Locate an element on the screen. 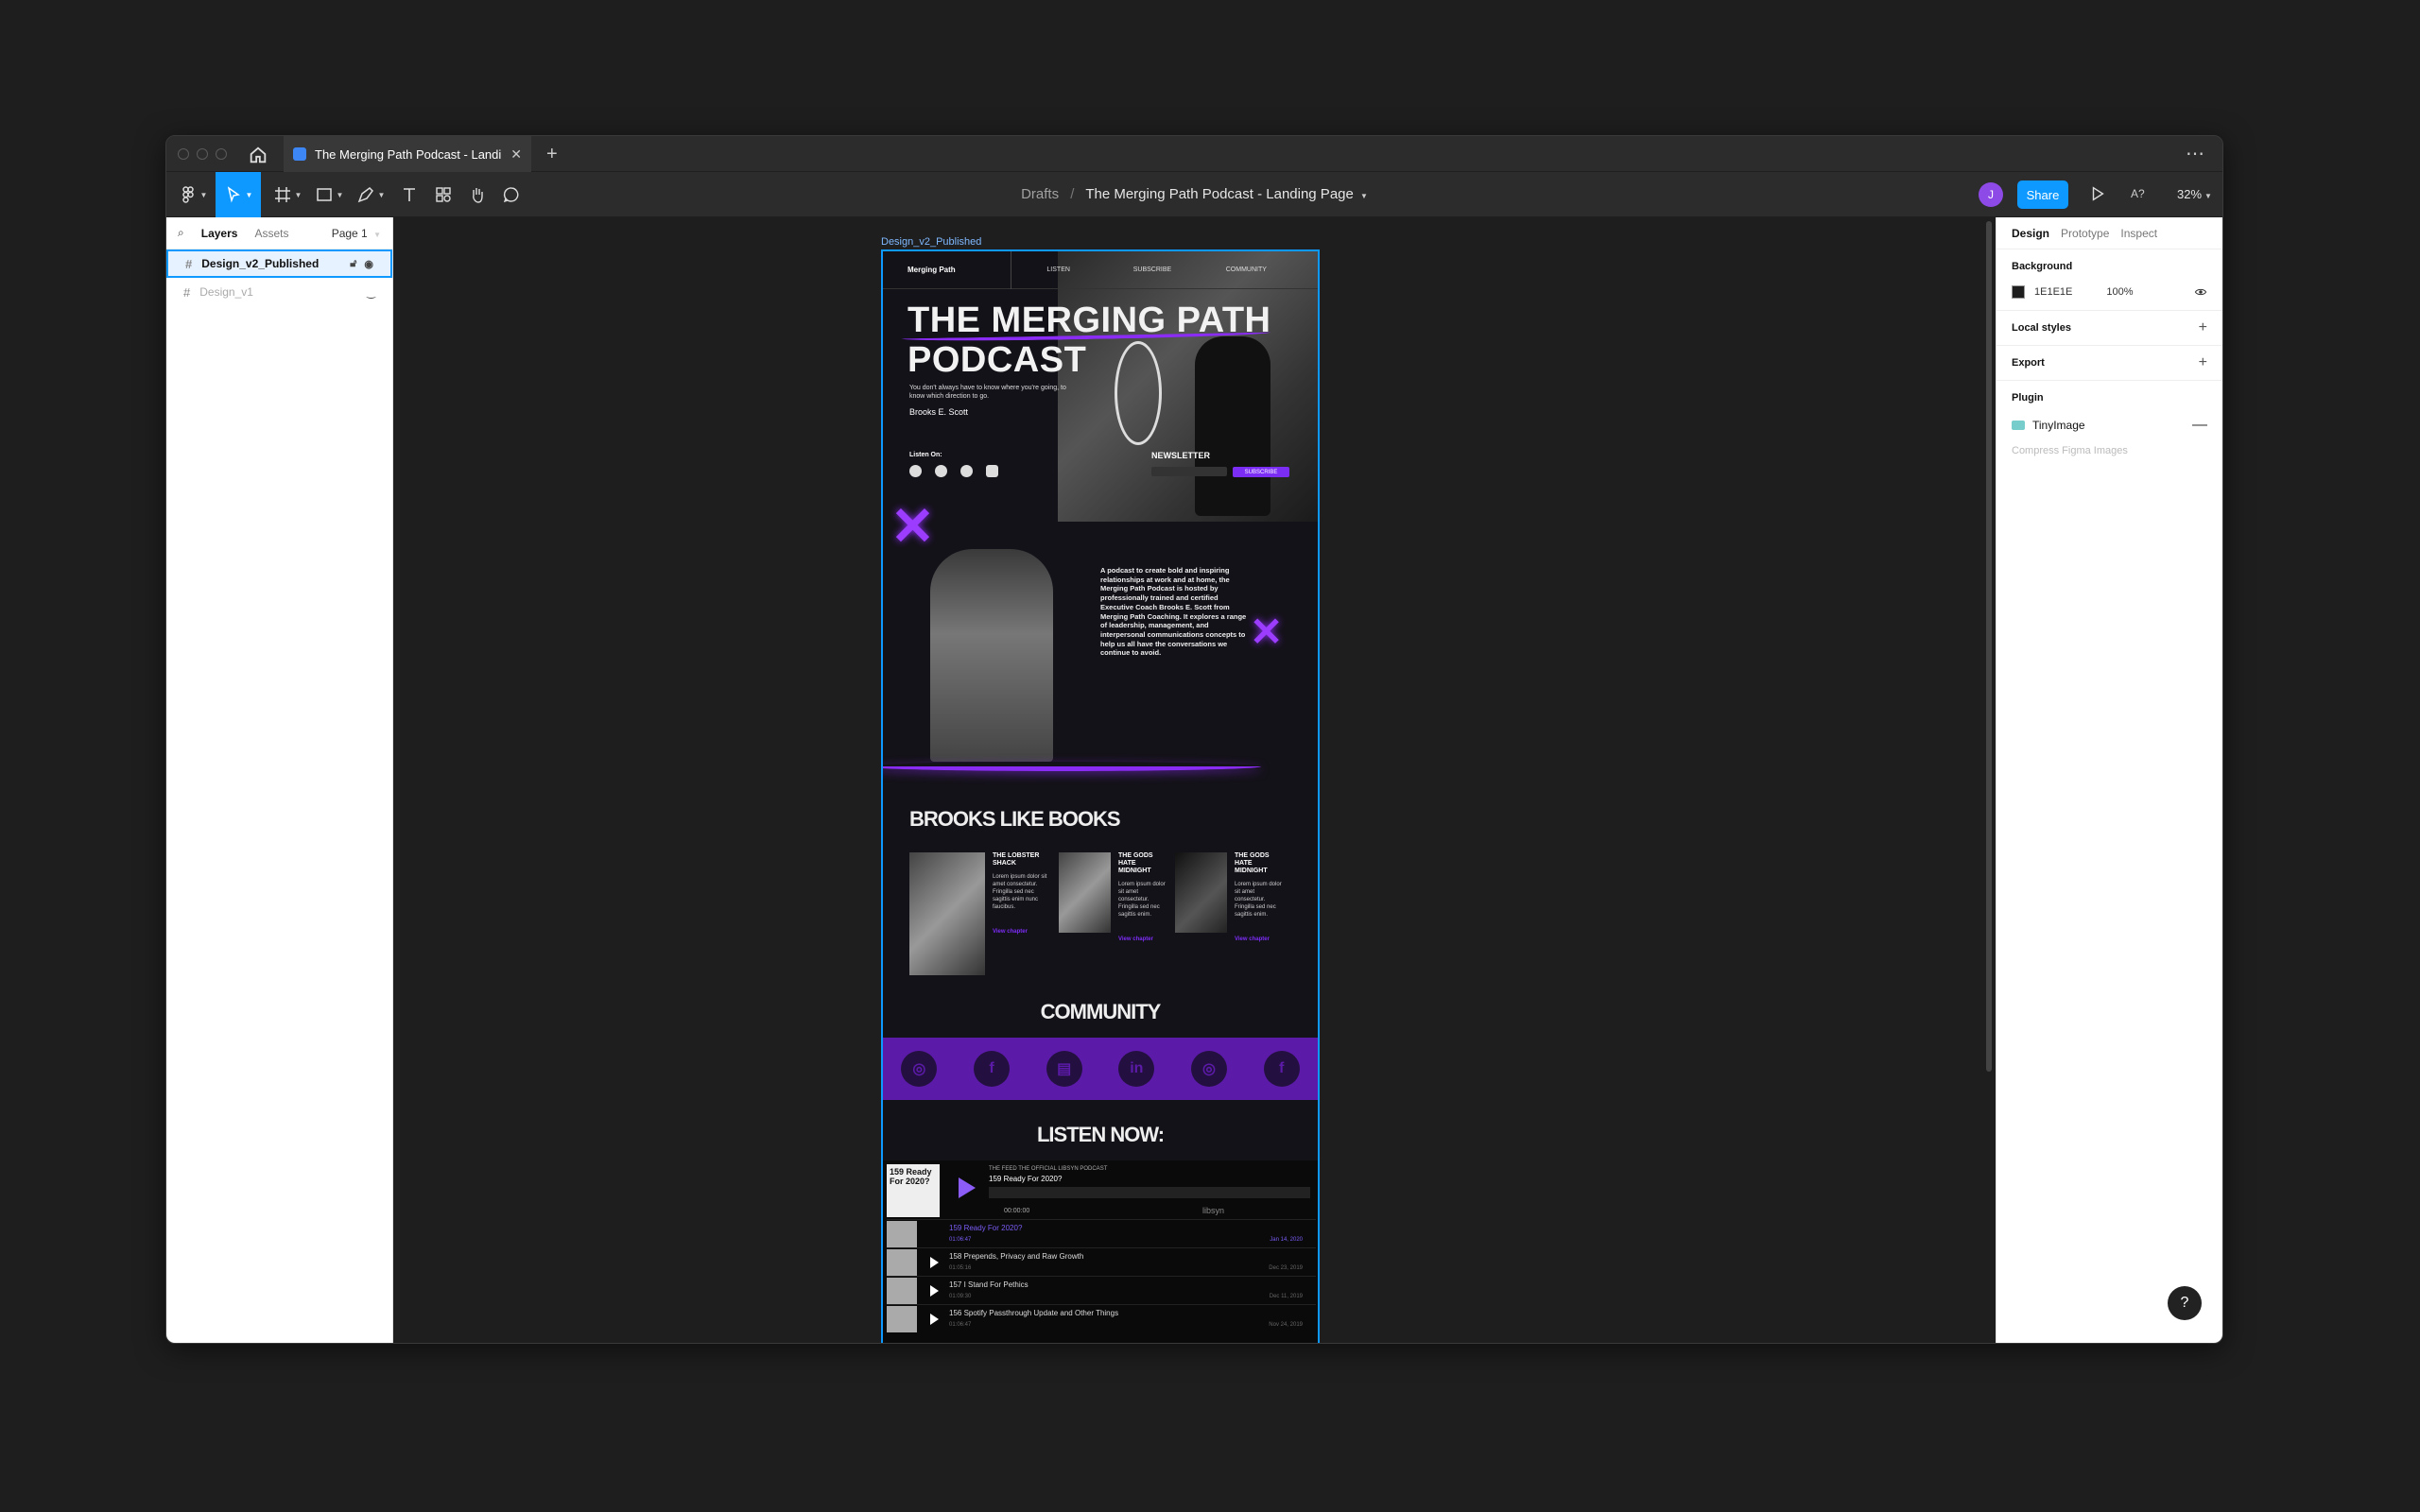 The image size is (2420, 1512). local-styles-title: Local styles is located at coordinates (2042, 328).